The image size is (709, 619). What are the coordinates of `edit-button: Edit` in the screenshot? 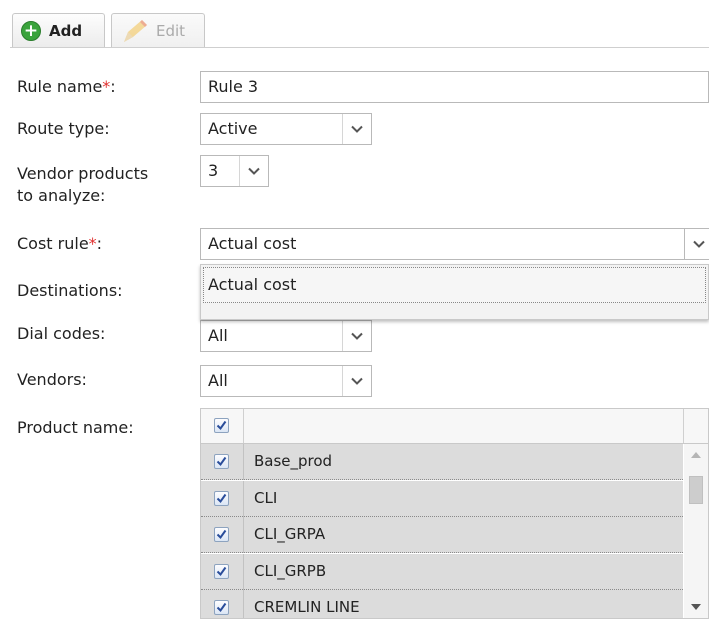 It's located at (158, 30).